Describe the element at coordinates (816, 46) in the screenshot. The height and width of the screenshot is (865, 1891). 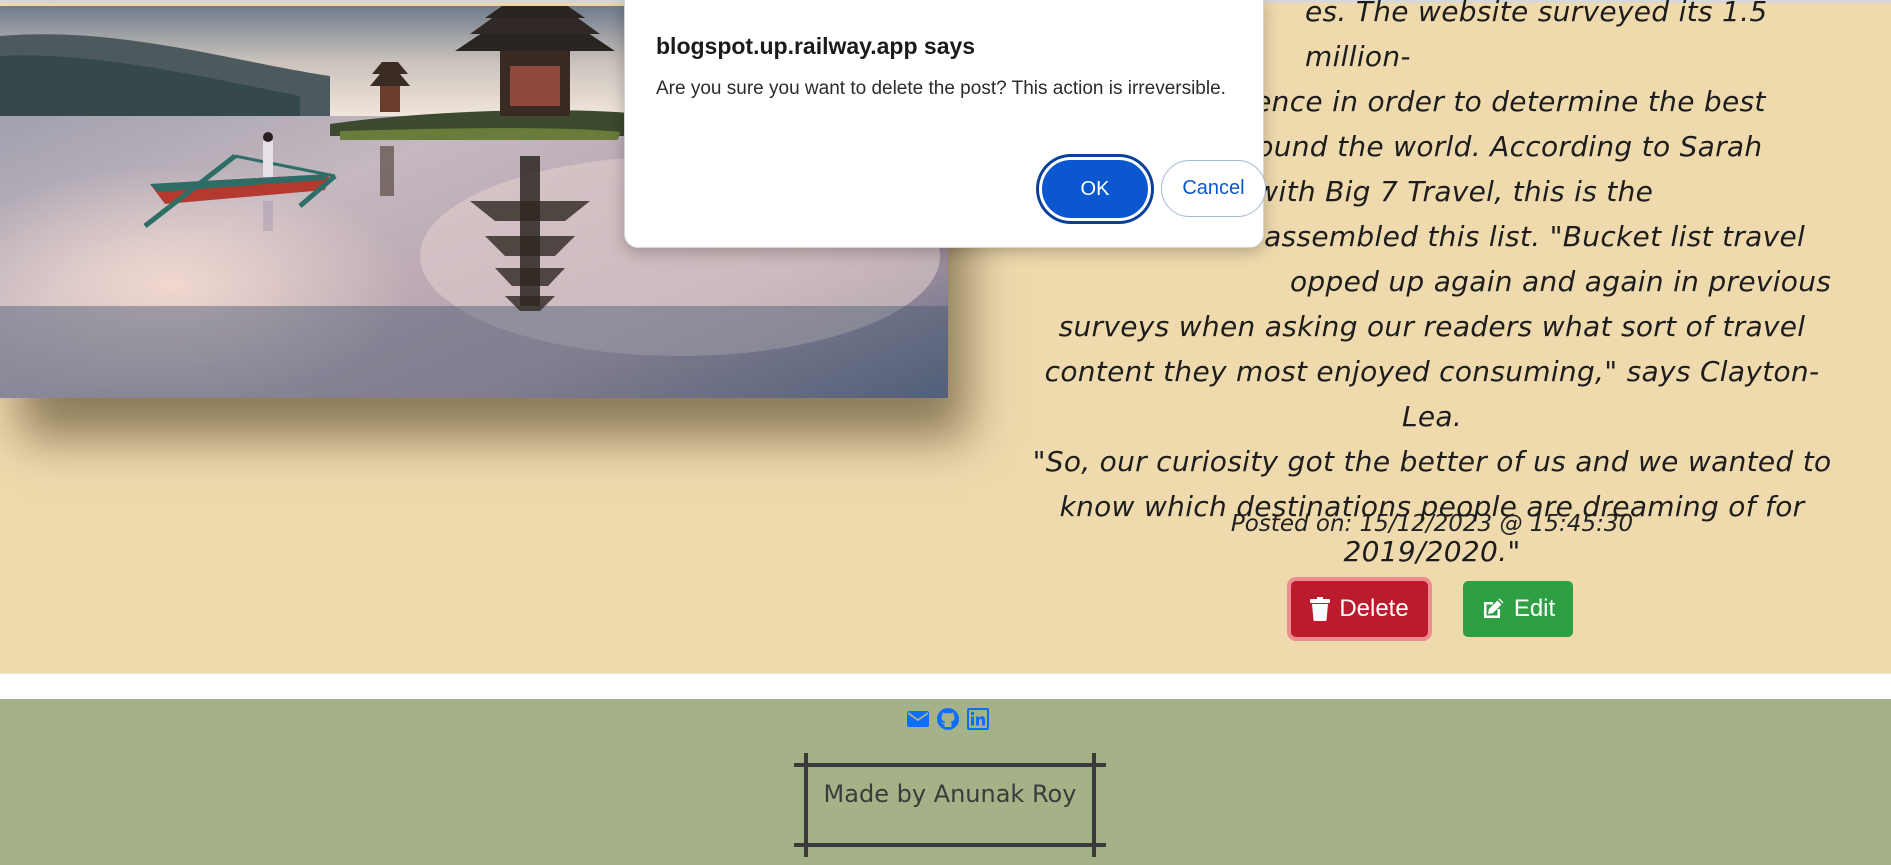
I see `dialog-title: blogspot.up.railway.app says` at that location.